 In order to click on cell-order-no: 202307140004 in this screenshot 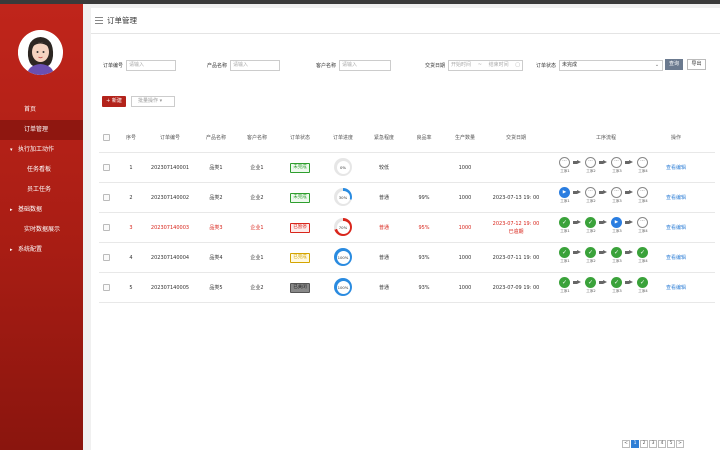, I will do `click(170, 258)`.